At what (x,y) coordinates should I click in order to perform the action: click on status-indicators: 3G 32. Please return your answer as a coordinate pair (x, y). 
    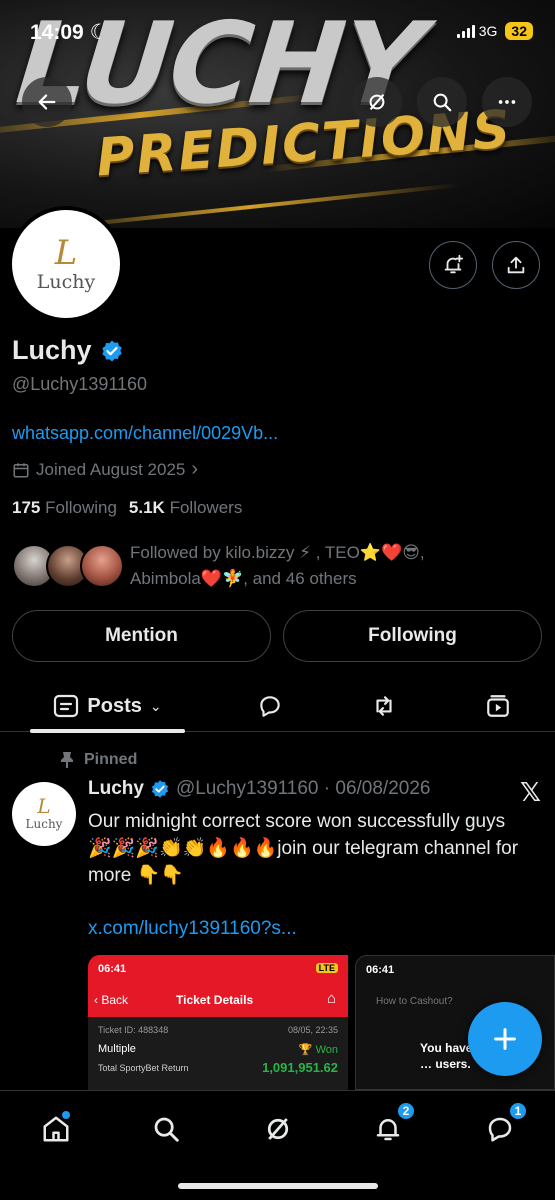
    Looking at the image, I should click on (494, 31).